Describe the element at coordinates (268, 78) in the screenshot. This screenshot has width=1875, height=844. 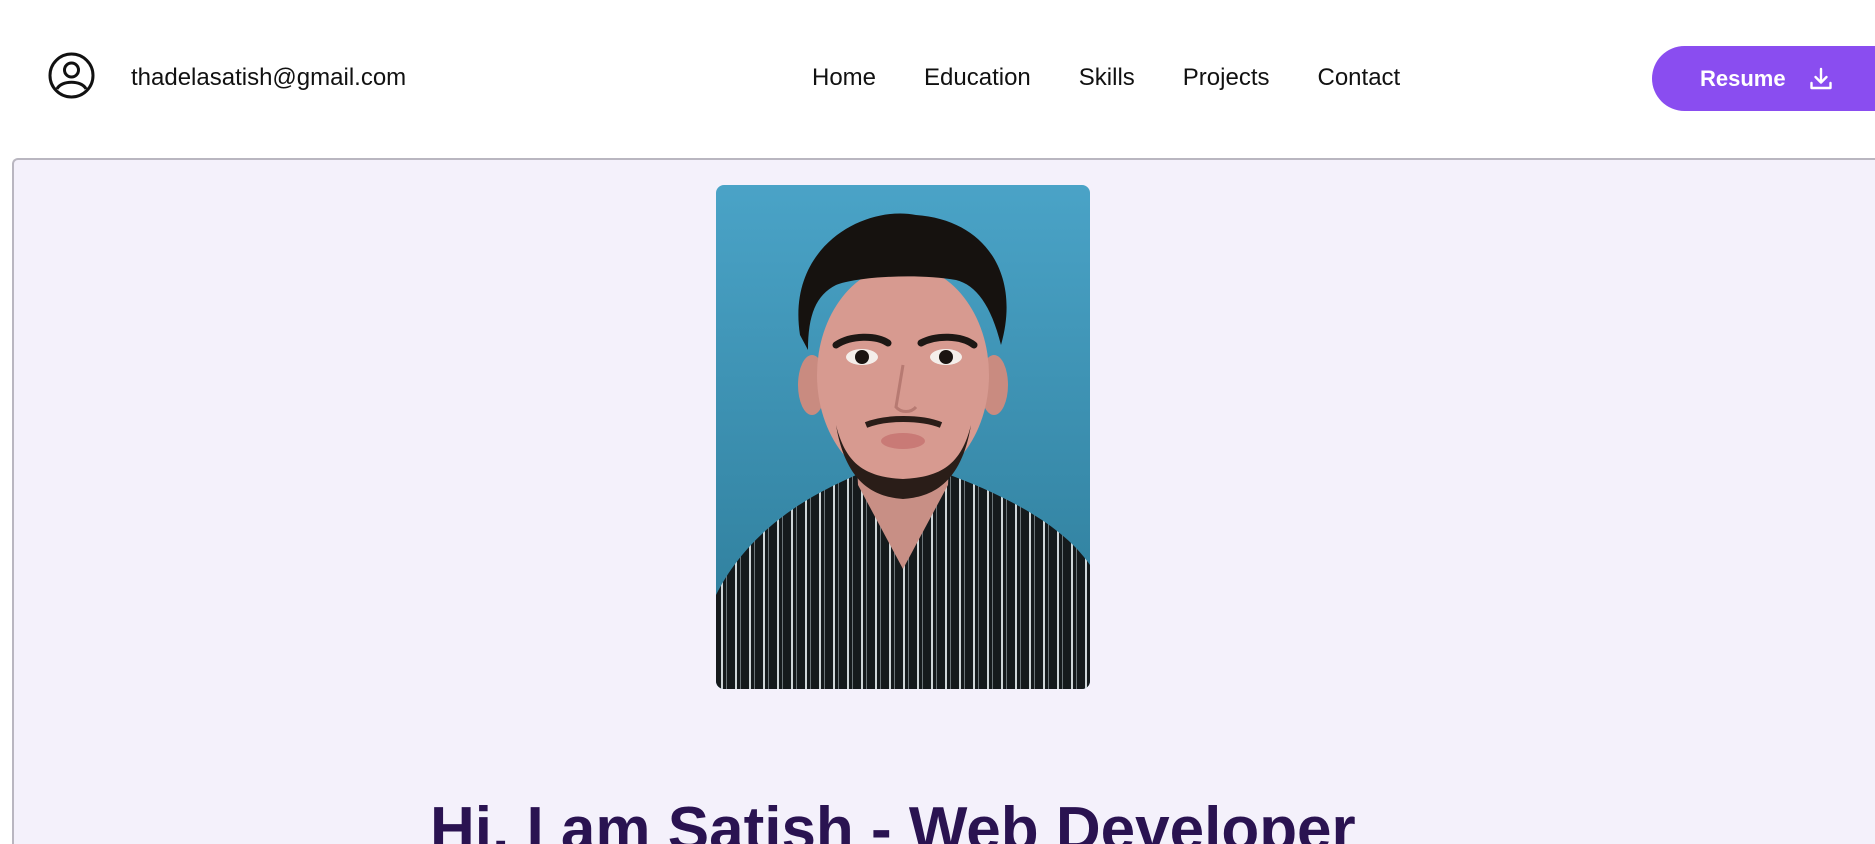
I see `contact-email: thadelasatish@gmail.com` at that location.